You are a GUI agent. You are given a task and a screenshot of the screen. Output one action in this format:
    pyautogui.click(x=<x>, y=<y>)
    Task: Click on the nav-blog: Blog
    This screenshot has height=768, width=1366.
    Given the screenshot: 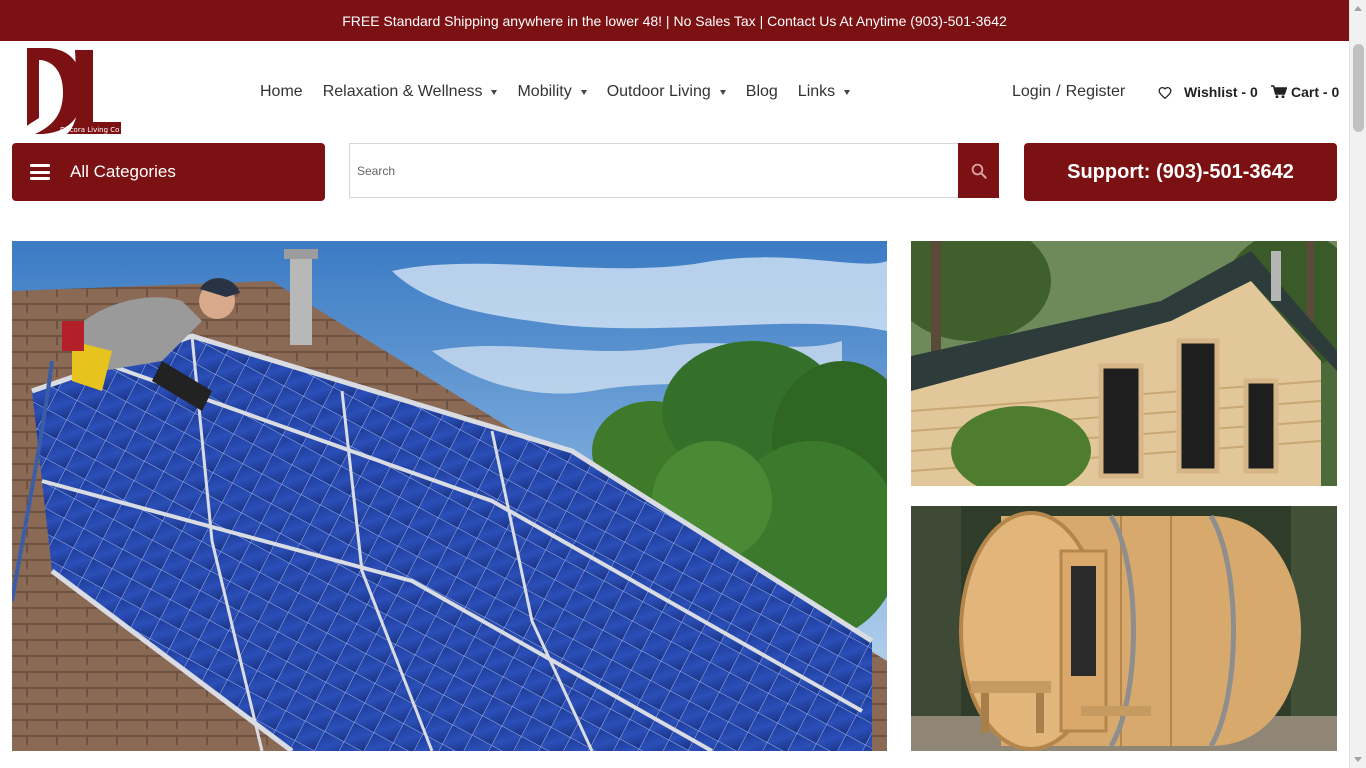 What is the action you would take?
    pyautogui.click(x=762, y=92)
    